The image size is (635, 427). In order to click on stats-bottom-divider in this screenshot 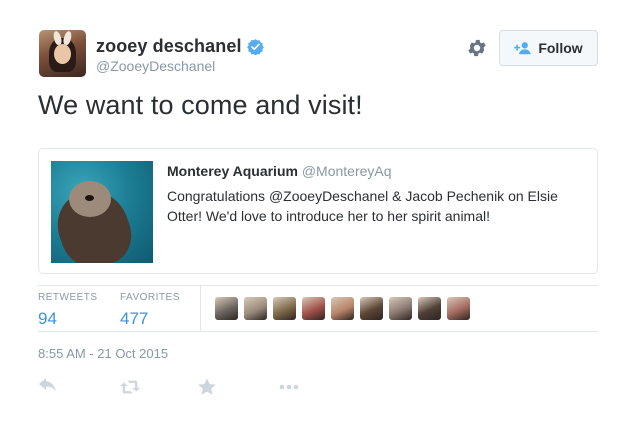, I will do `click(318, 331)`.